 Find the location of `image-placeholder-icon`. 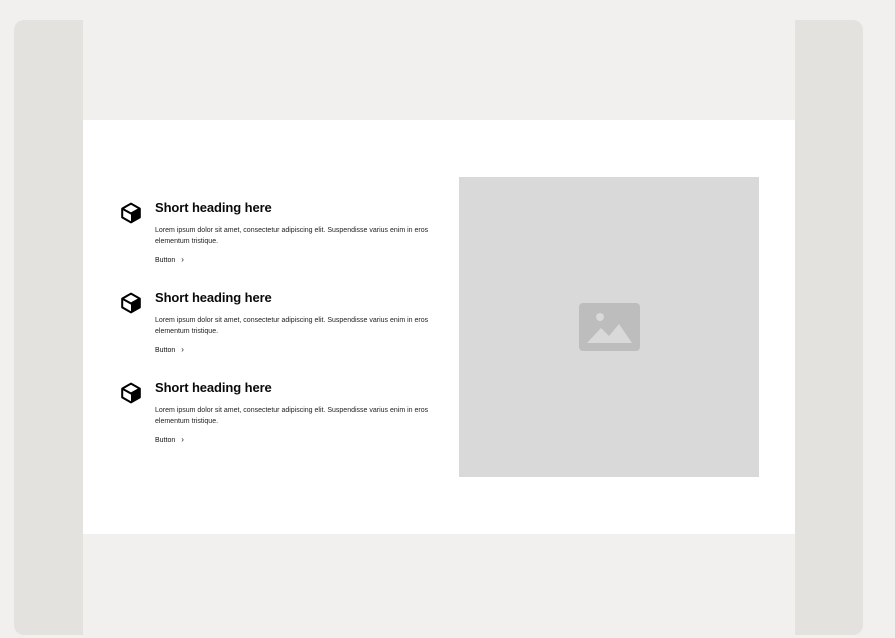

image-placeholder-icon is located at coordinates (609, 327).